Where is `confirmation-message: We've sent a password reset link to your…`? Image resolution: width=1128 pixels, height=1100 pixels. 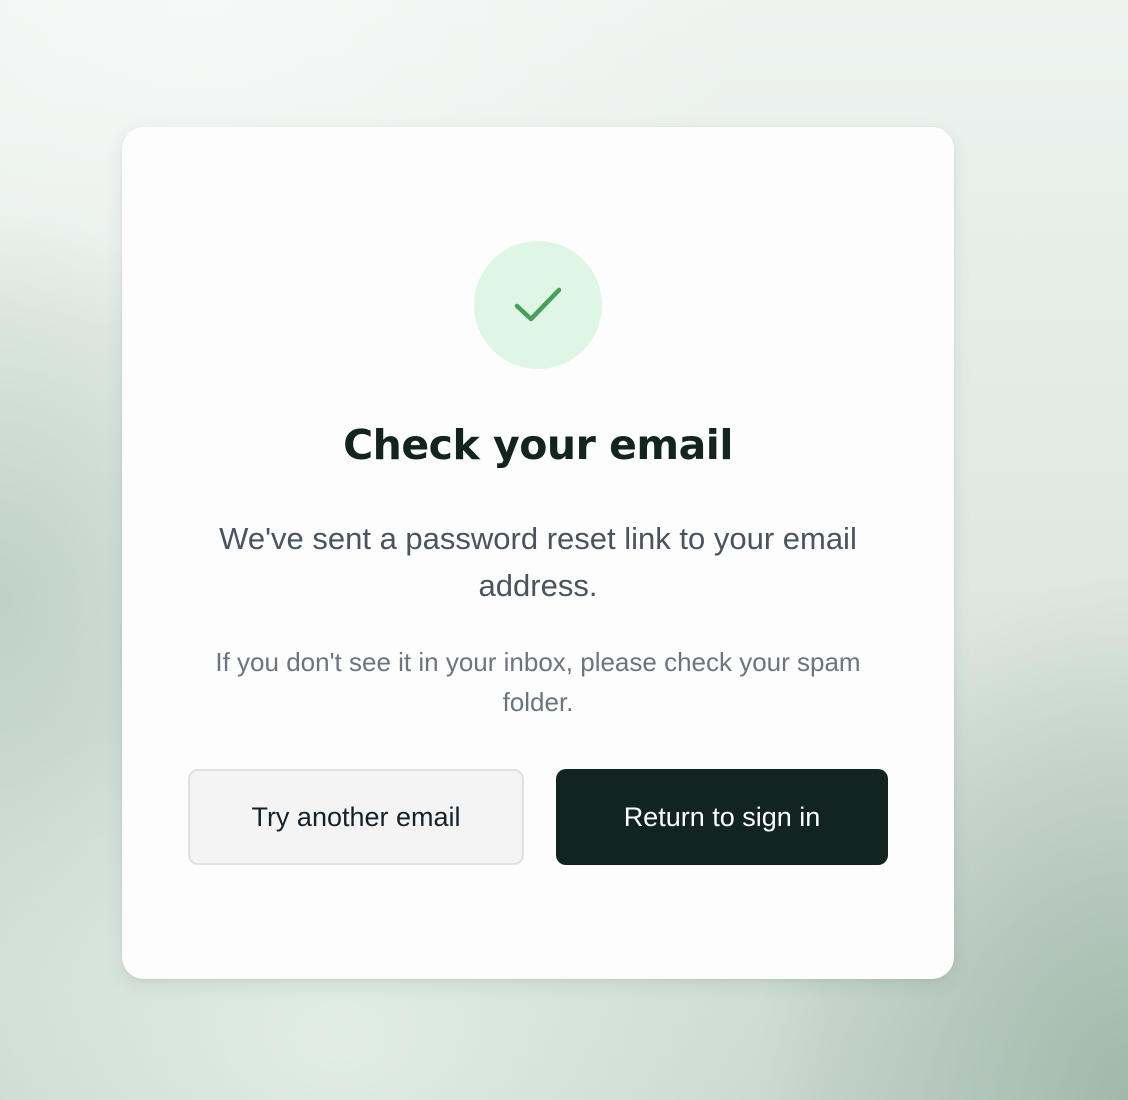 confirmation-message: We've sent a password reset link to your… is located at coordinates (538, 562).